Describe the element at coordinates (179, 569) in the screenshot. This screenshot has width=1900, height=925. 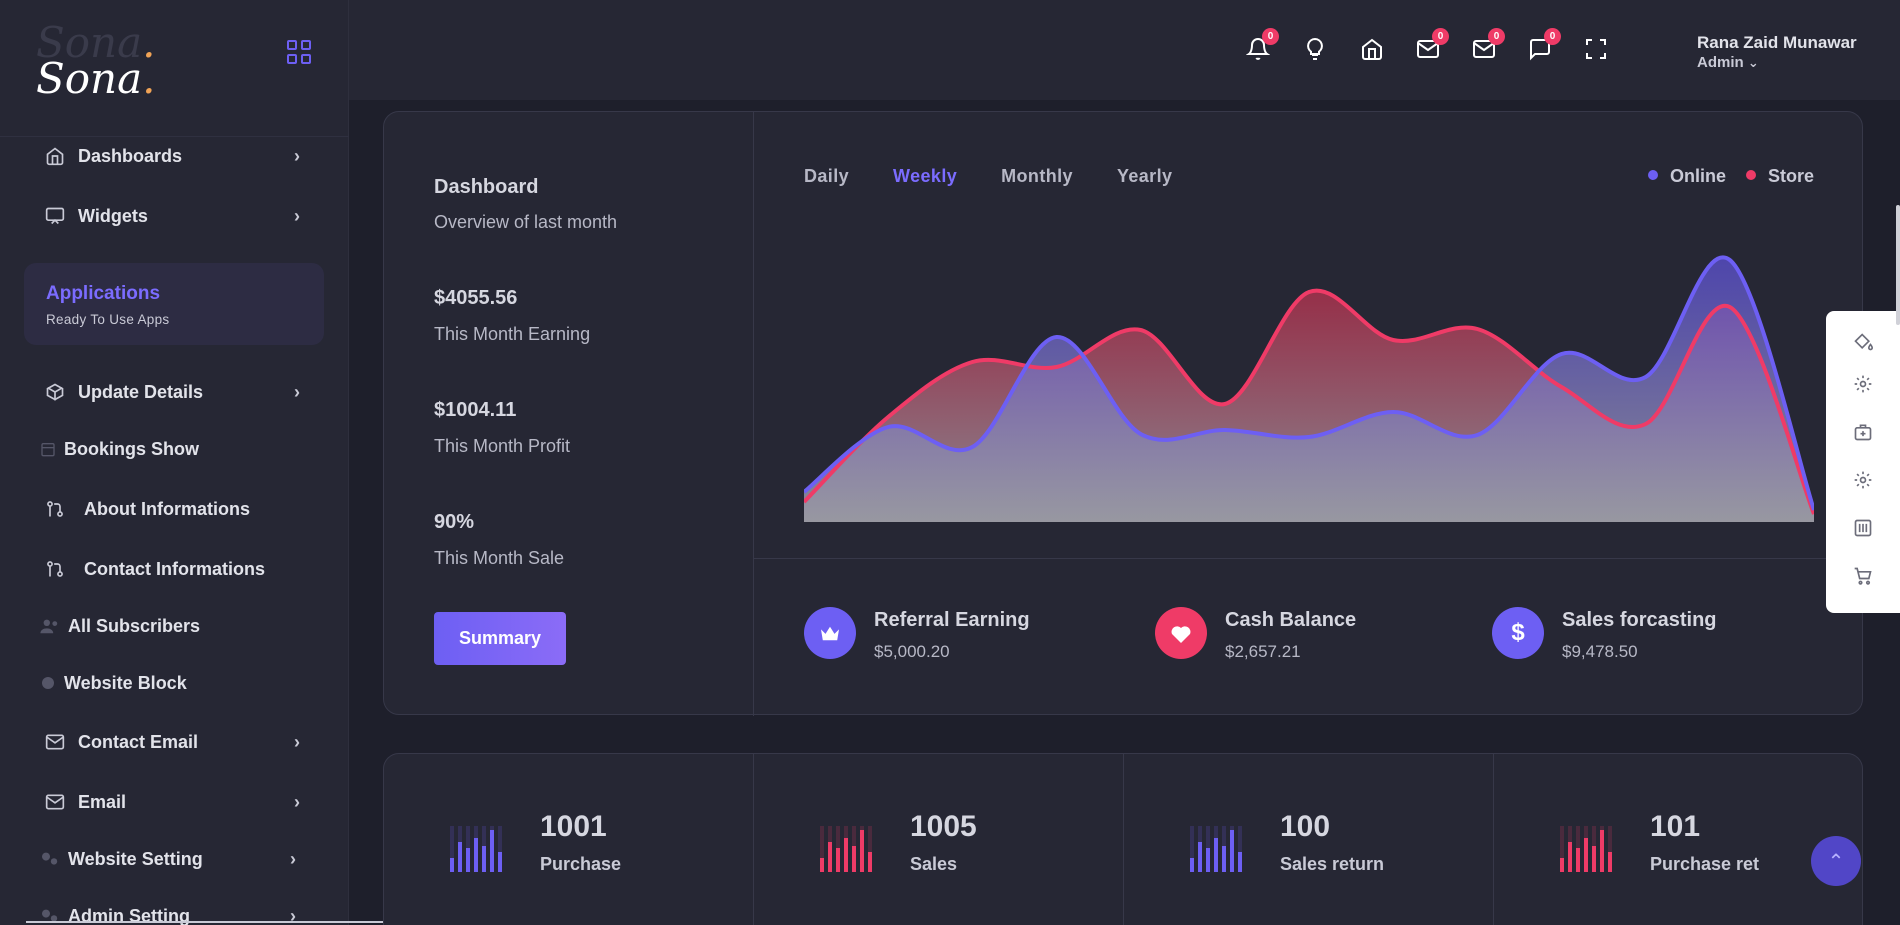
I see `sidebar-item-contact-informations: Contact Informations` at that location.